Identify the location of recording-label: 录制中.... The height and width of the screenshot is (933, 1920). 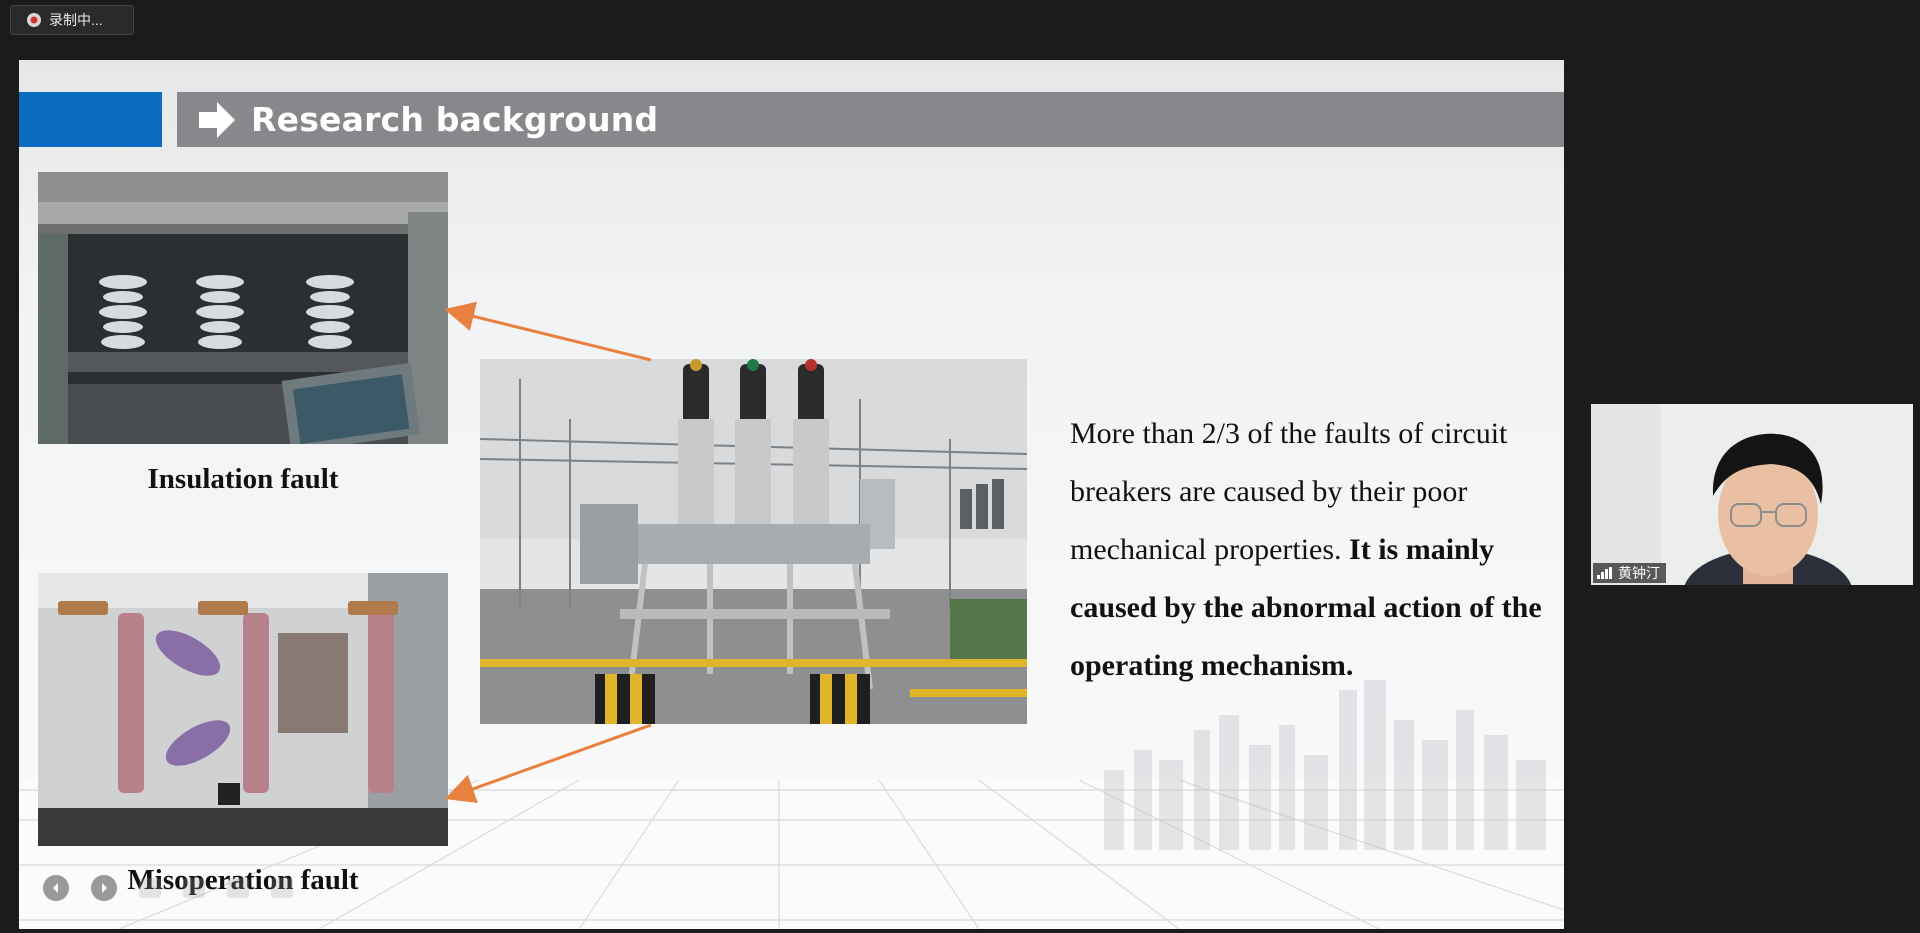
(76, 20).